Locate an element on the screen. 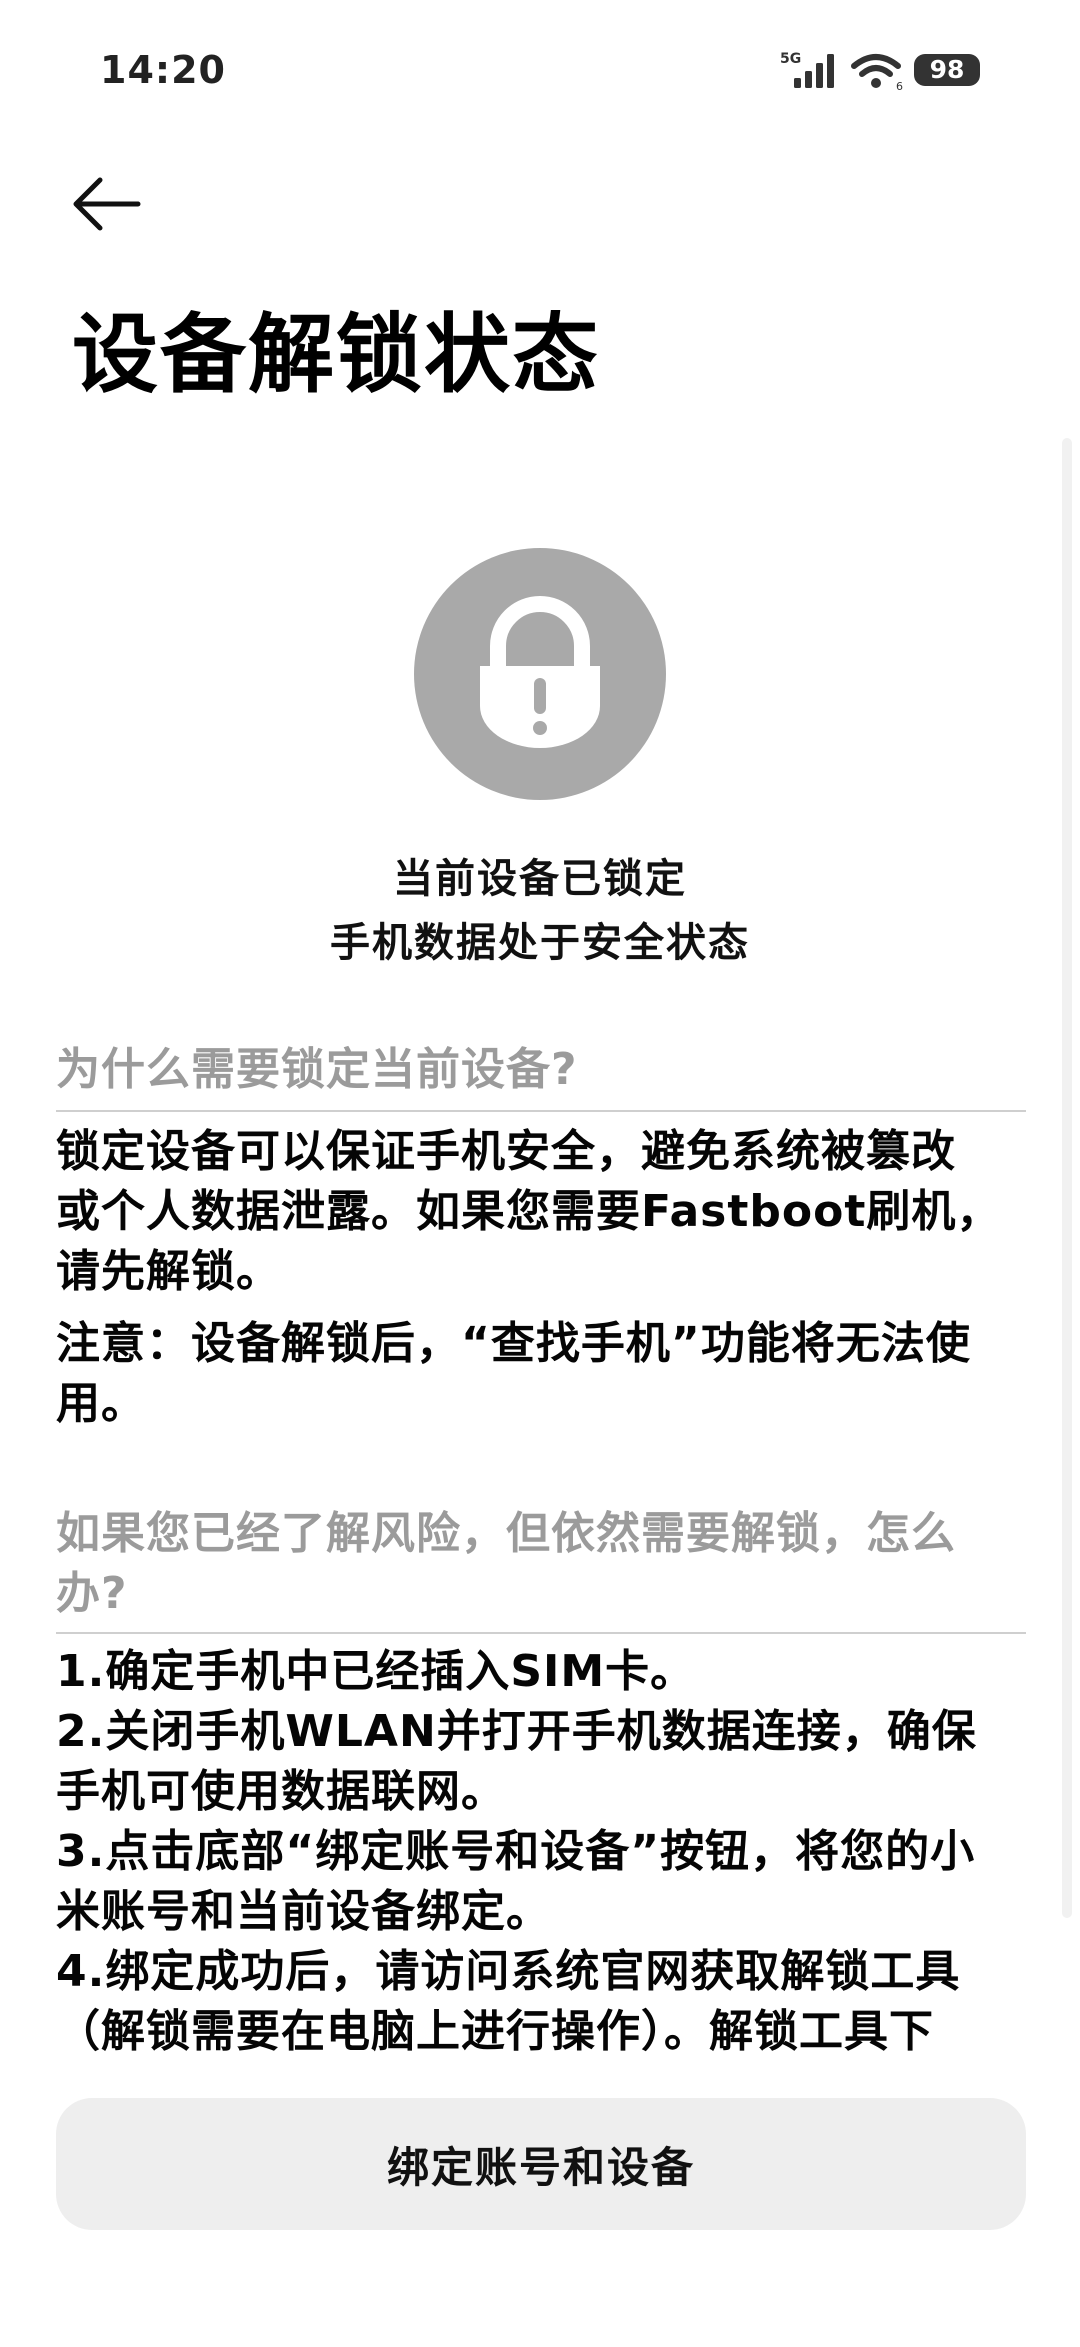 The height and width of the screenshot is (2347, 1080). body-line: 或个人数据泄露。如果您需要Fastboot刷机， is located at coordinates (529, 1211).